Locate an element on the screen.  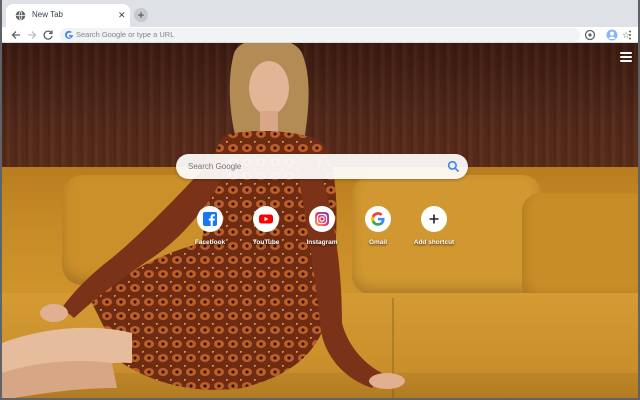
shortcut-label: Facebook is located at coordinates (210, 242).